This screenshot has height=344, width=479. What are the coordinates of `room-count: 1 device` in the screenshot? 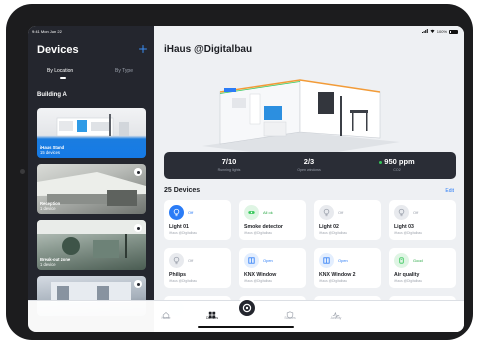 It's located at (48, 264).